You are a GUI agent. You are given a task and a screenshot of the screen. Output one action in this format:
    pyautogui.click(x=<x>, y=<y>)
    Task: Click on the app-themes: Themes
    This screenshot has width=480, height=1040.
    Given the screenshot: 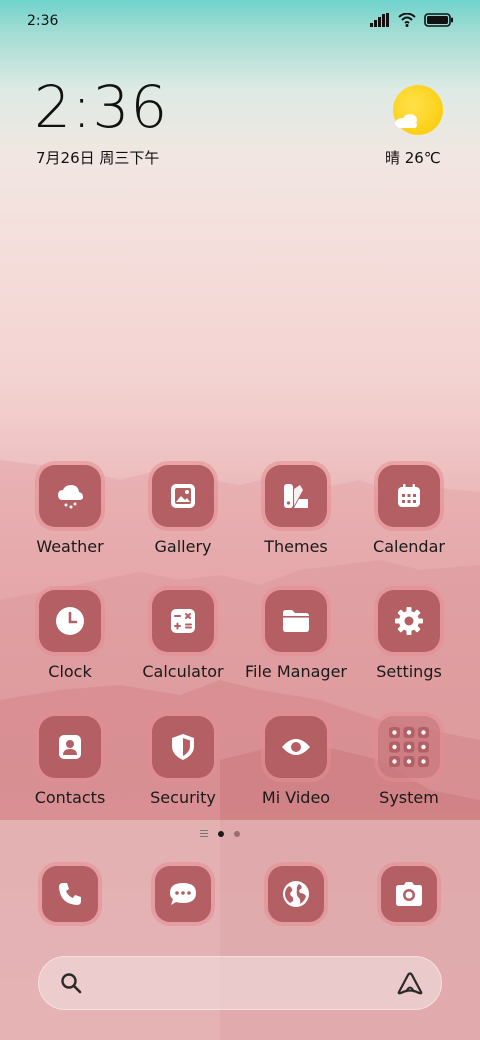 What is the action you would take?
    pyautogui.click(x=296, y=515)
    